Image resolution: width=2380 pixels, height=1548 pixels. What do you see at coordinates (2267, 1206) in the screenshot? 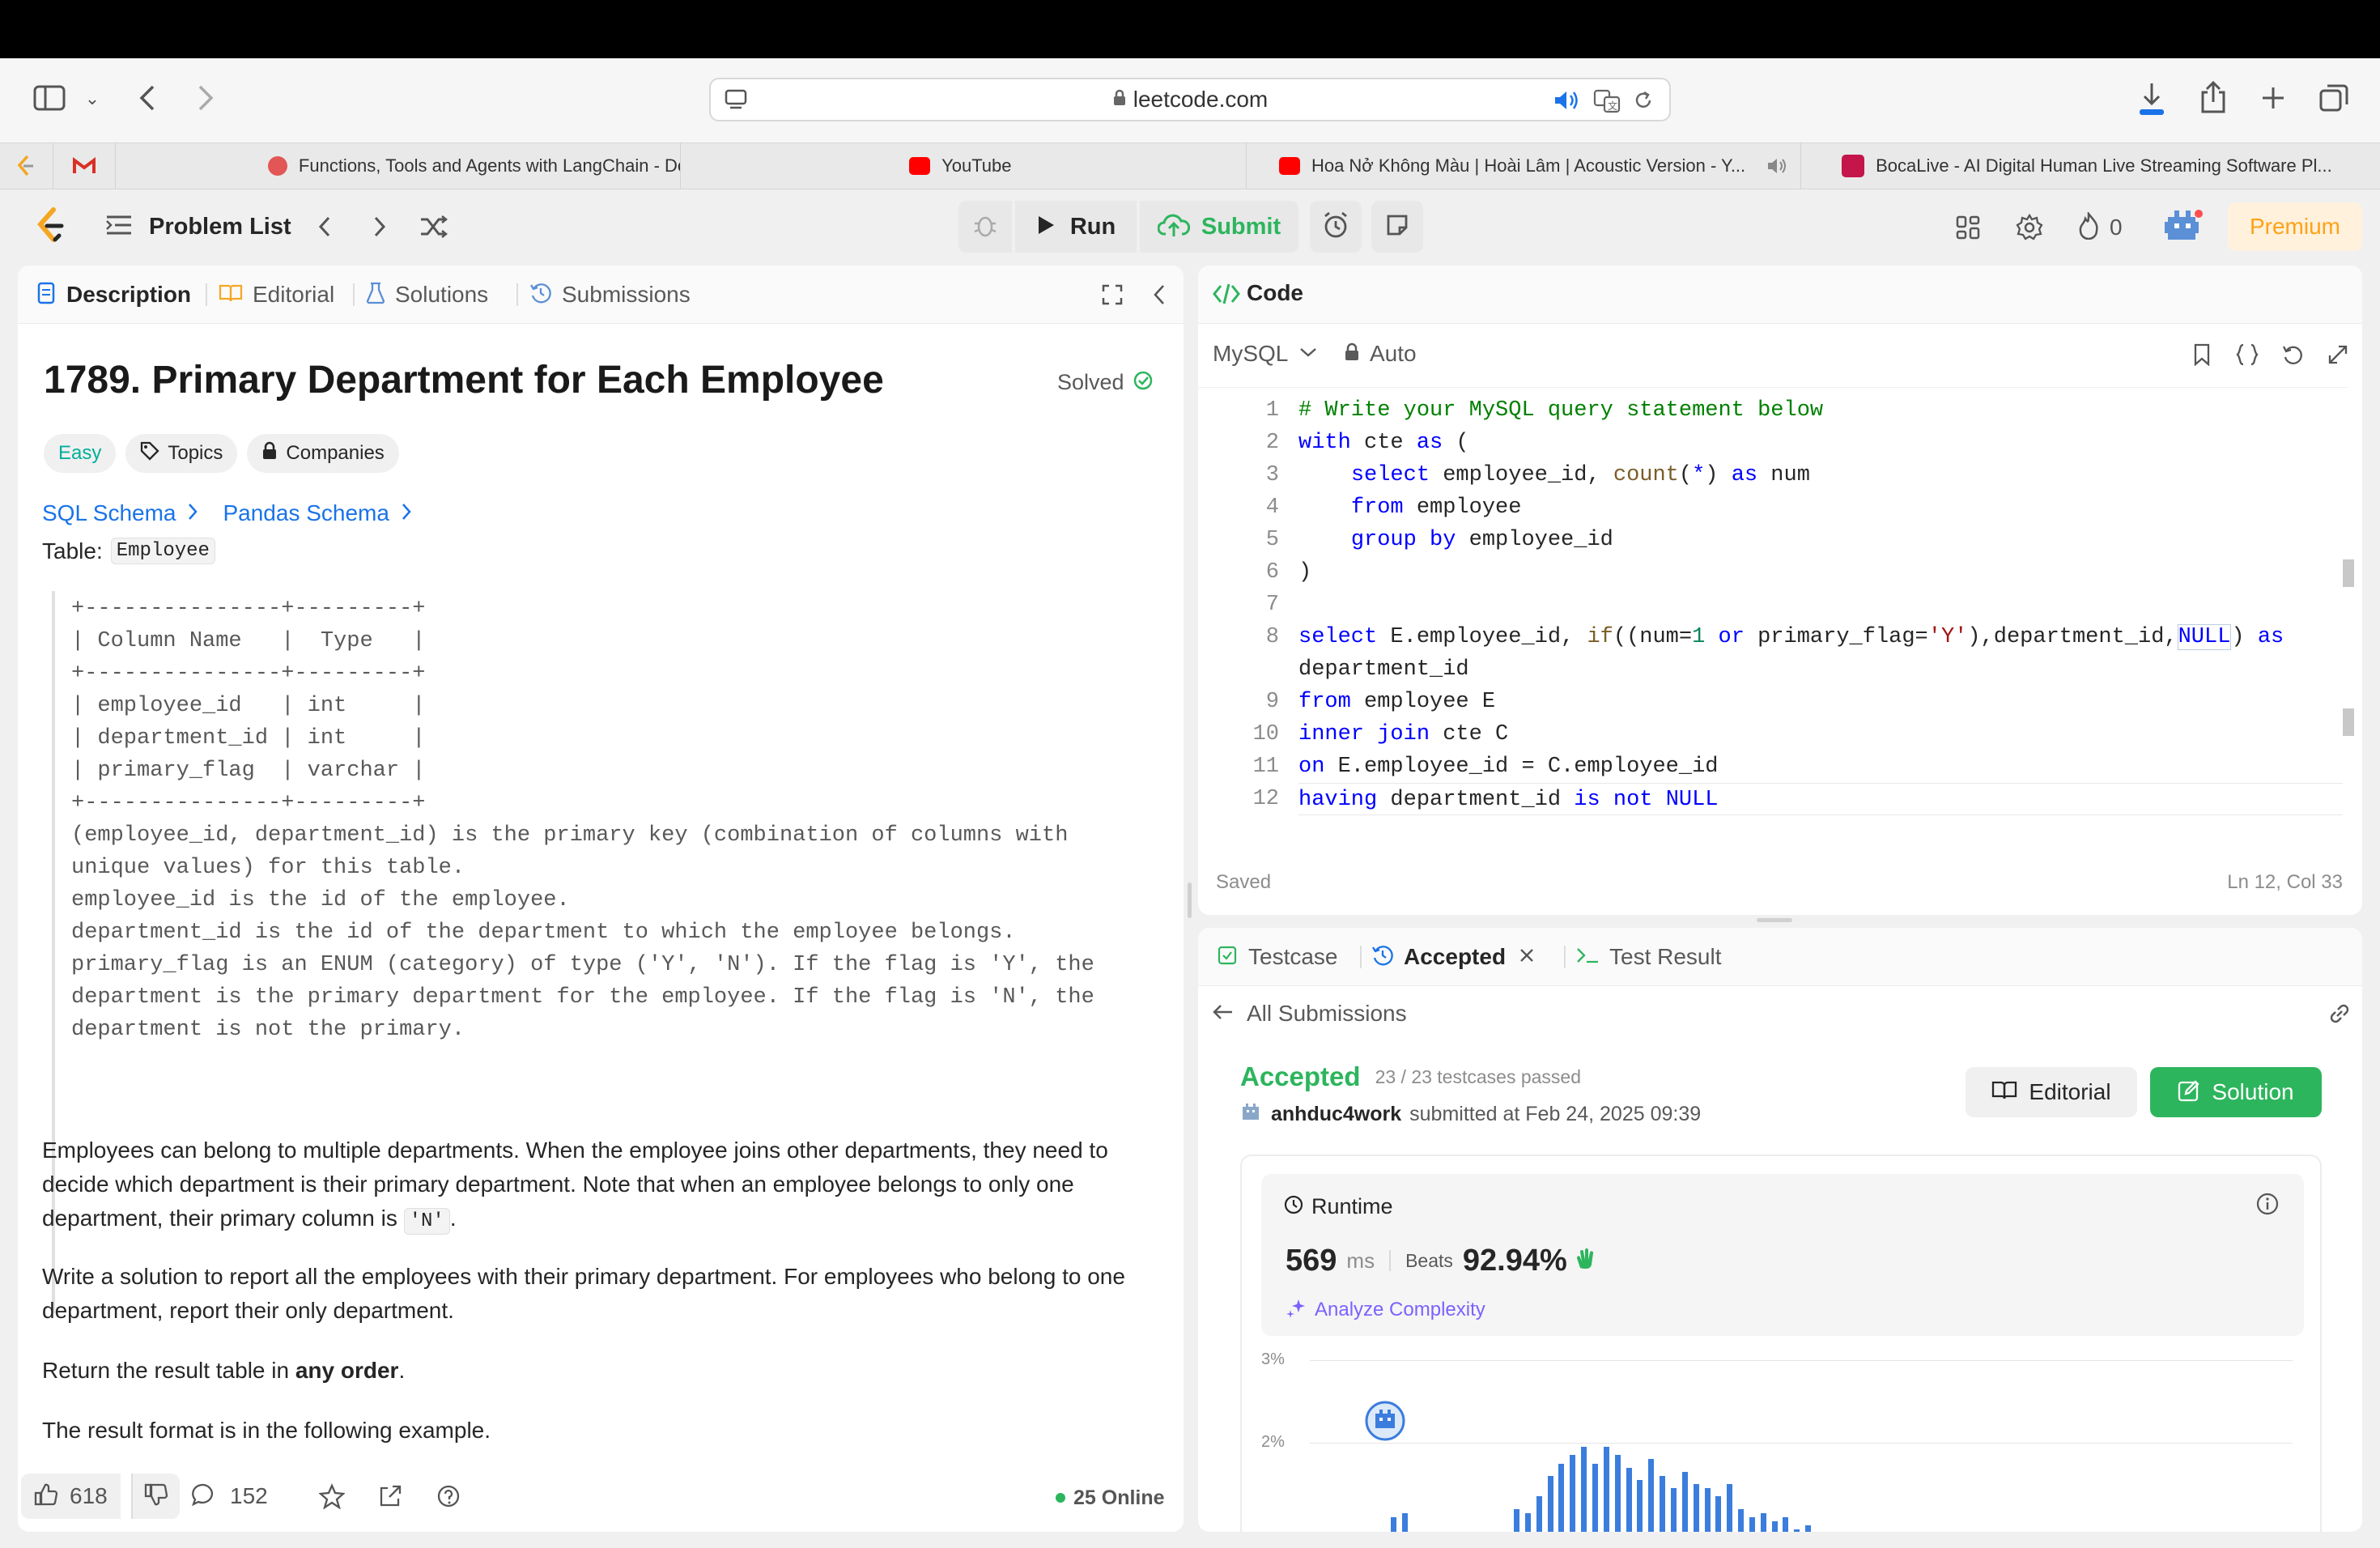
I see `info-icon` at bounding box center [2267, 1206].